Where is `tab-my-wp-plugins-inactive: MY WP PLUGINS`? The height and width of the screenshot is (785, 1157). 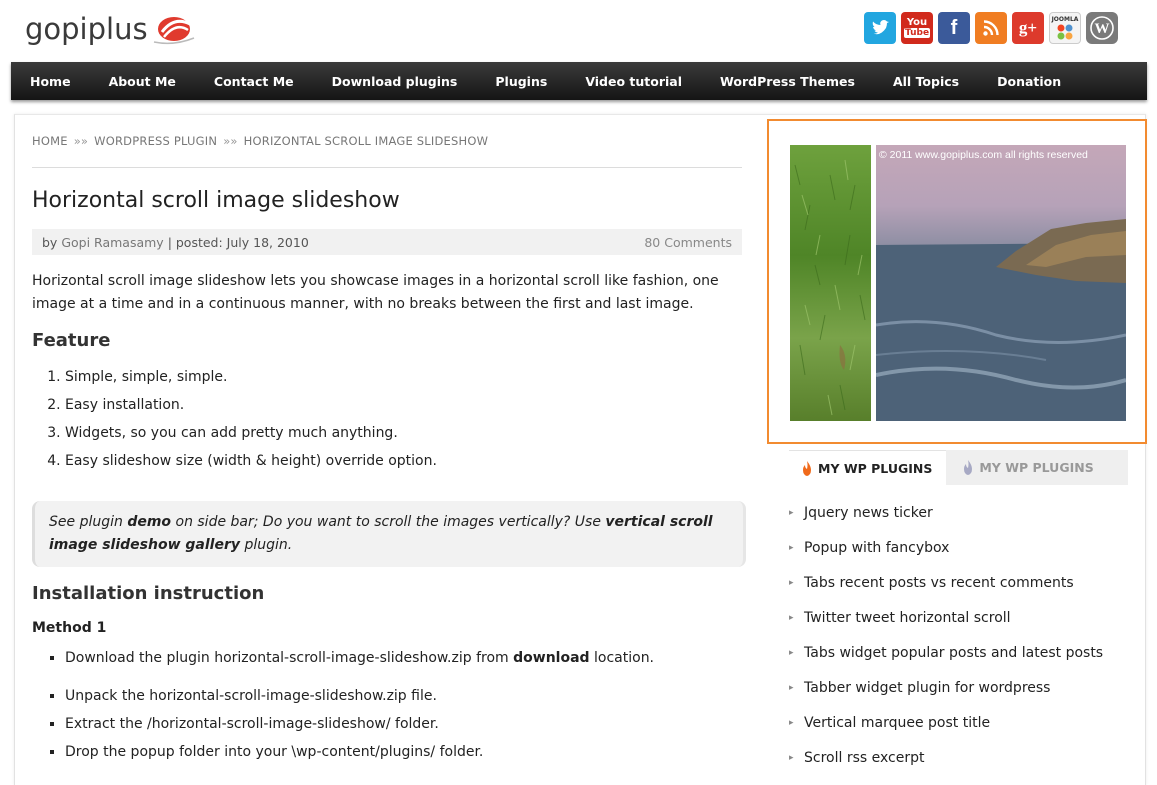
tab-my-wp-plugins-inactive: MY WP PLUGINS is located at coordinates (1020, 467).